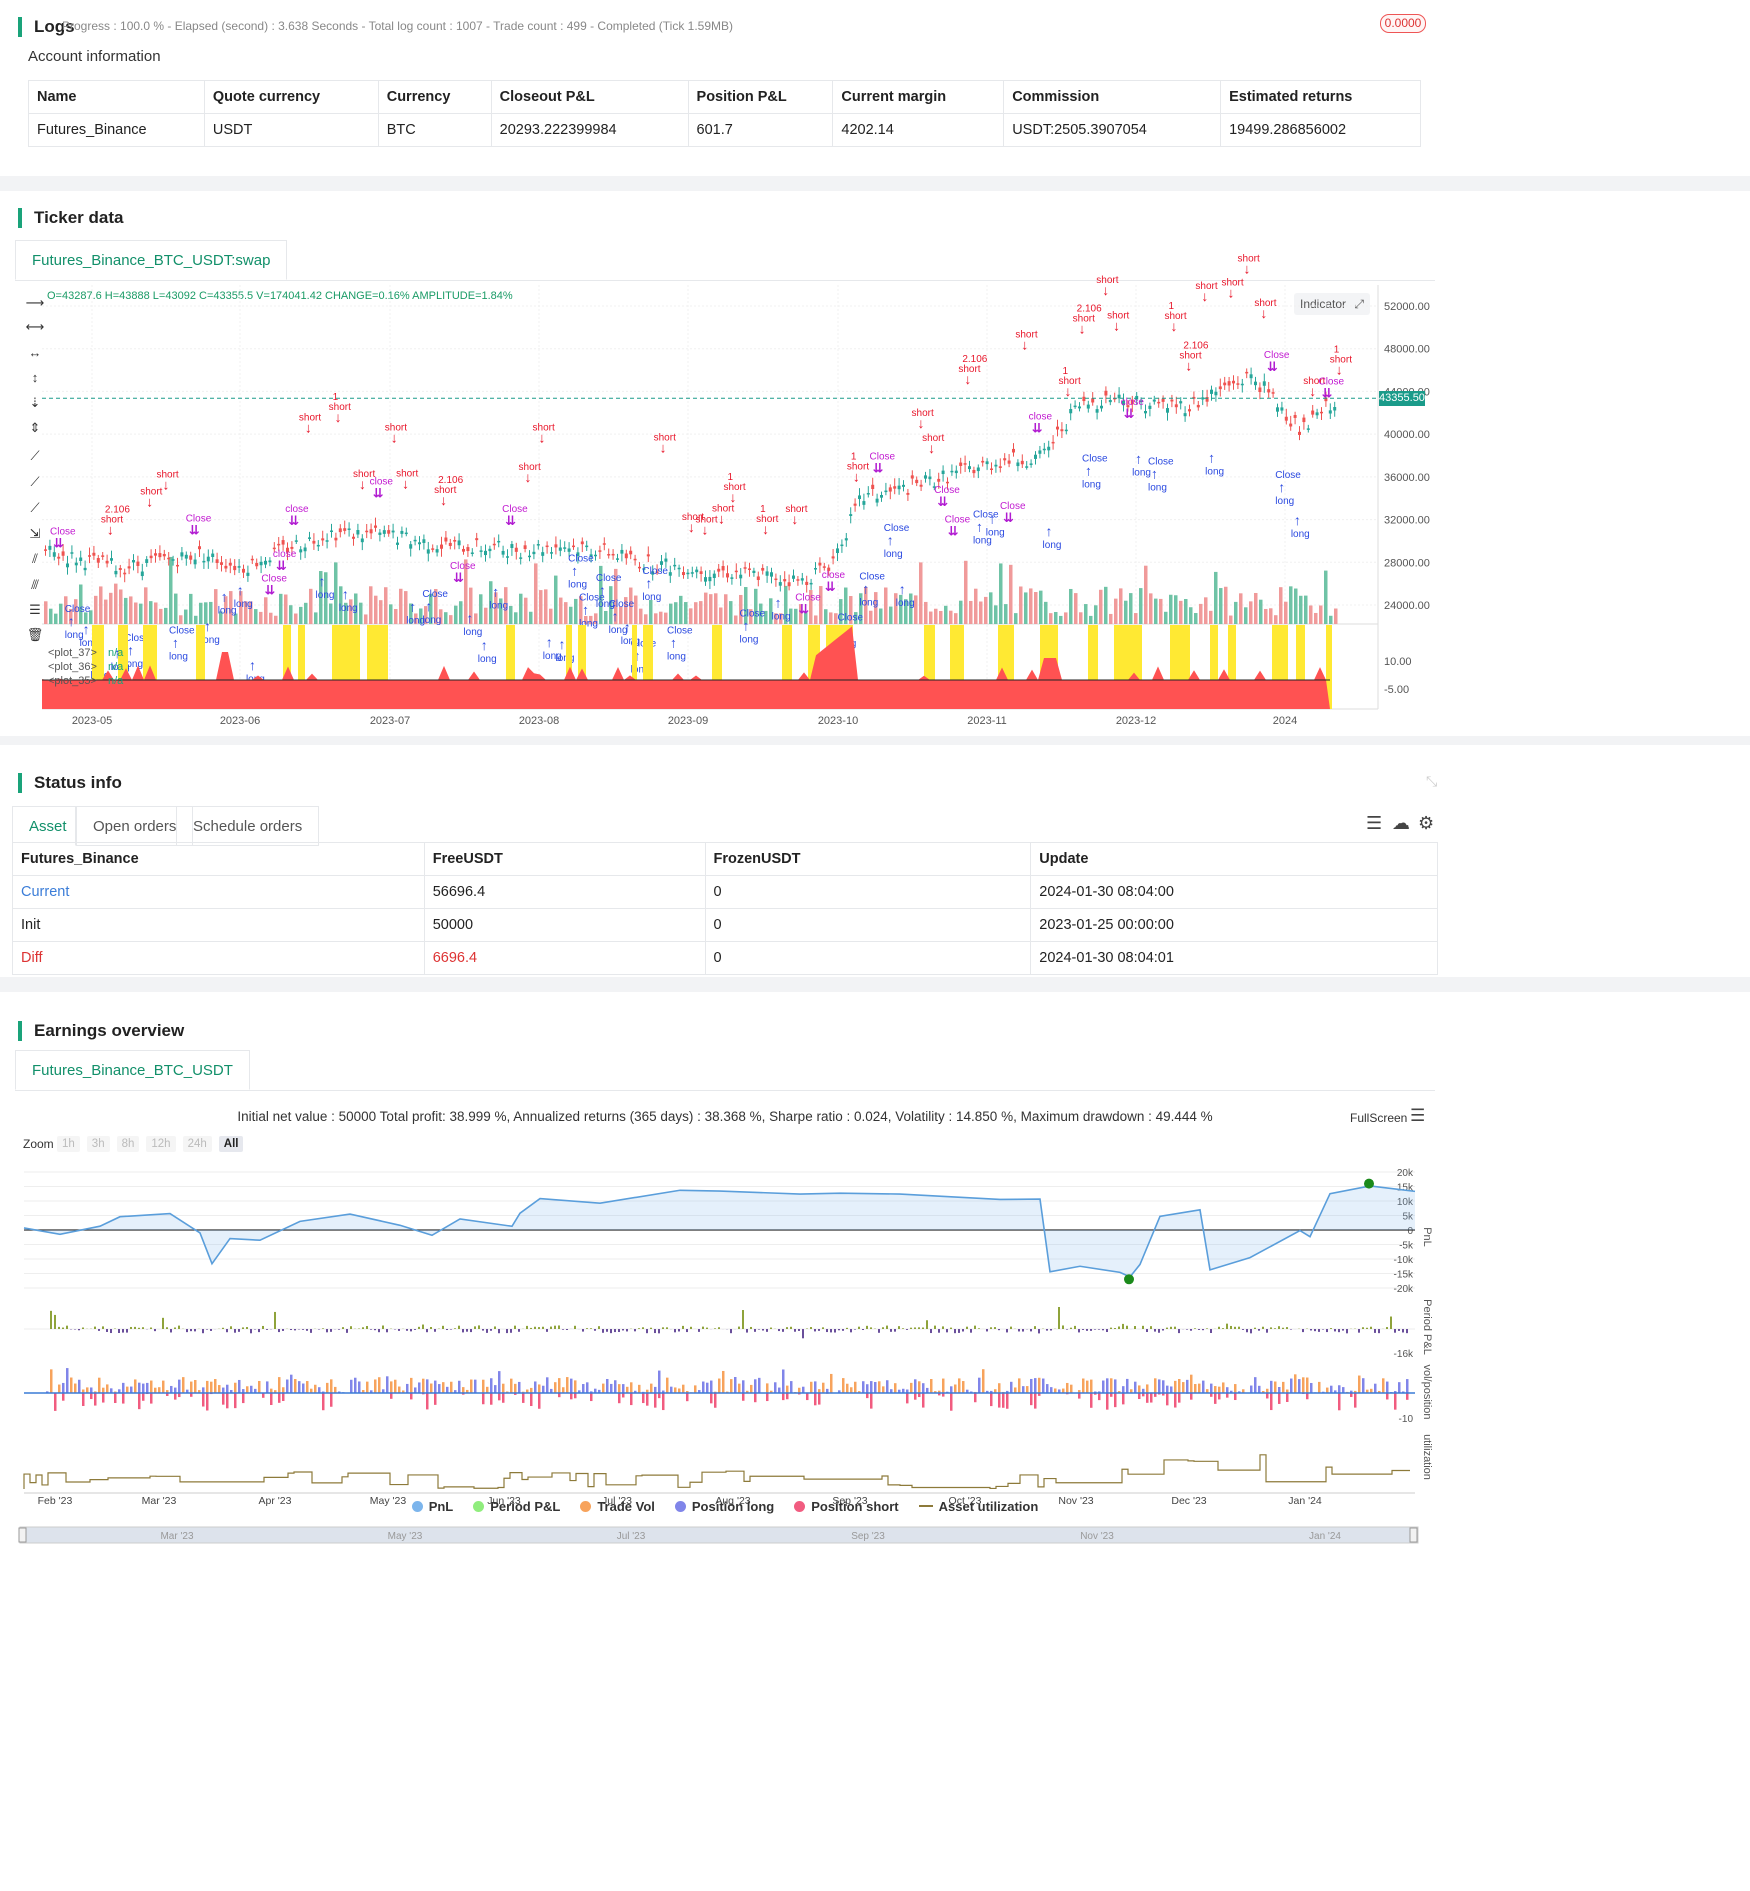 Image resolution: width=1750 pixels, height=1891 pixels. What do you see at coordinates (151, 260) in the screenshot?
I see `ticker-tab: Futures_Binance_BTC_USDT:swap` at bounding box center [151, 260].